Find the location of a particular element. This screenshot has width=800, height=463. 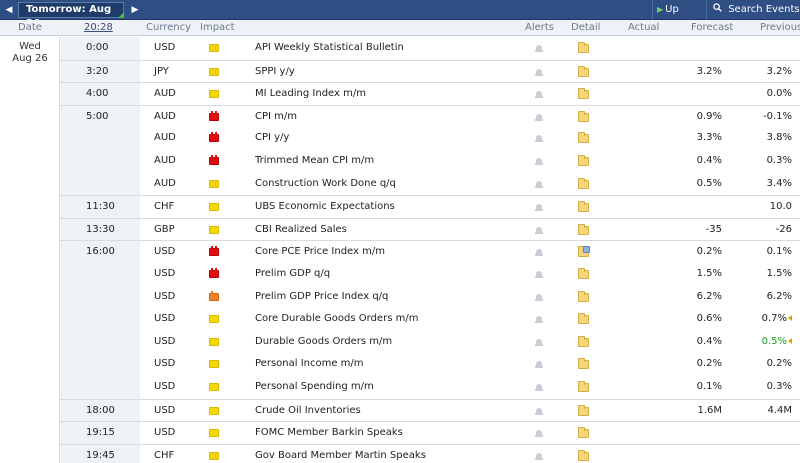

previous-value: -26 is located at coordinates (783, 229).